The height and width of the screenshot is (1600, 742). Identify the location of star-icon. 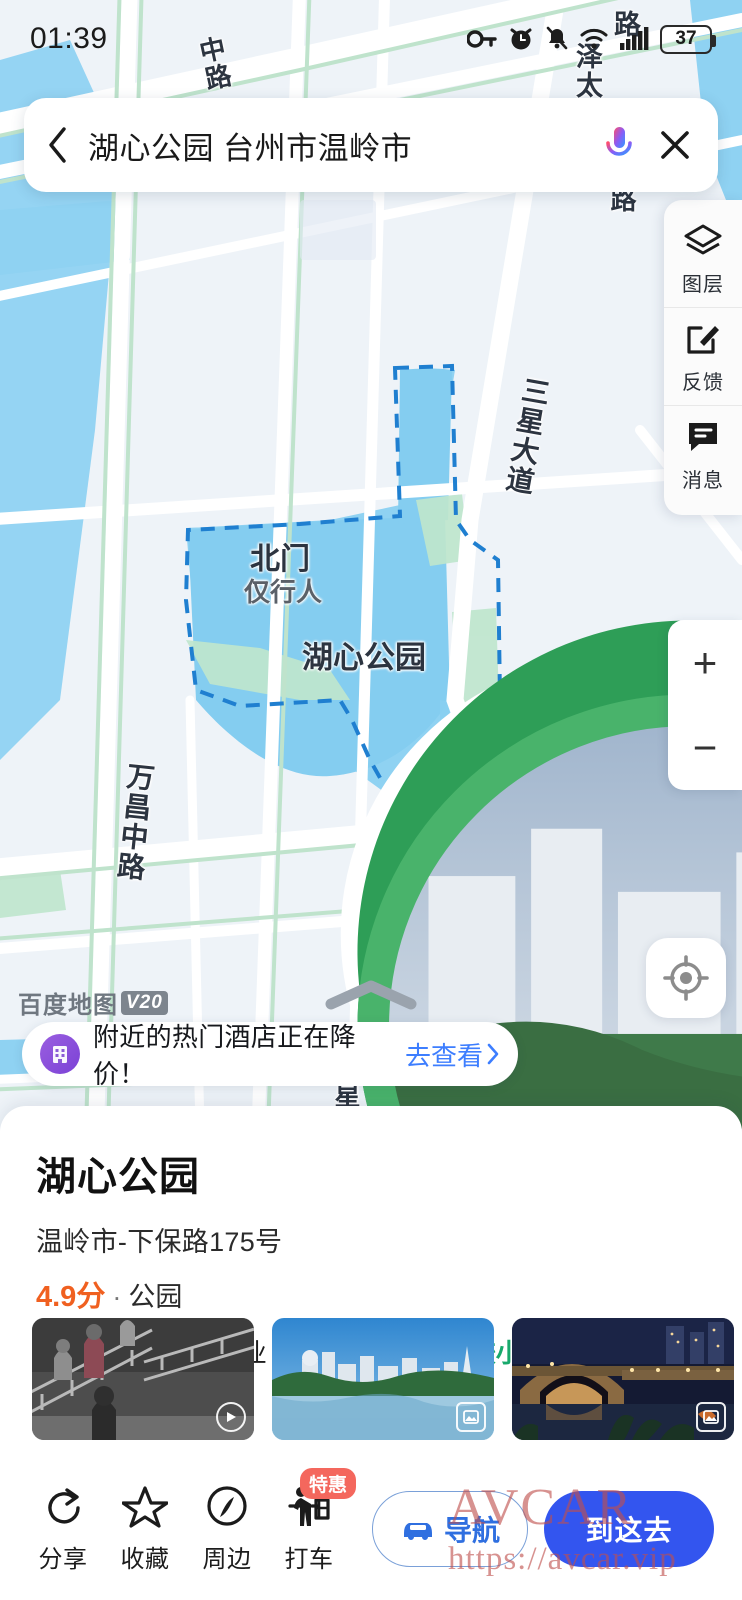
(145, 1507).